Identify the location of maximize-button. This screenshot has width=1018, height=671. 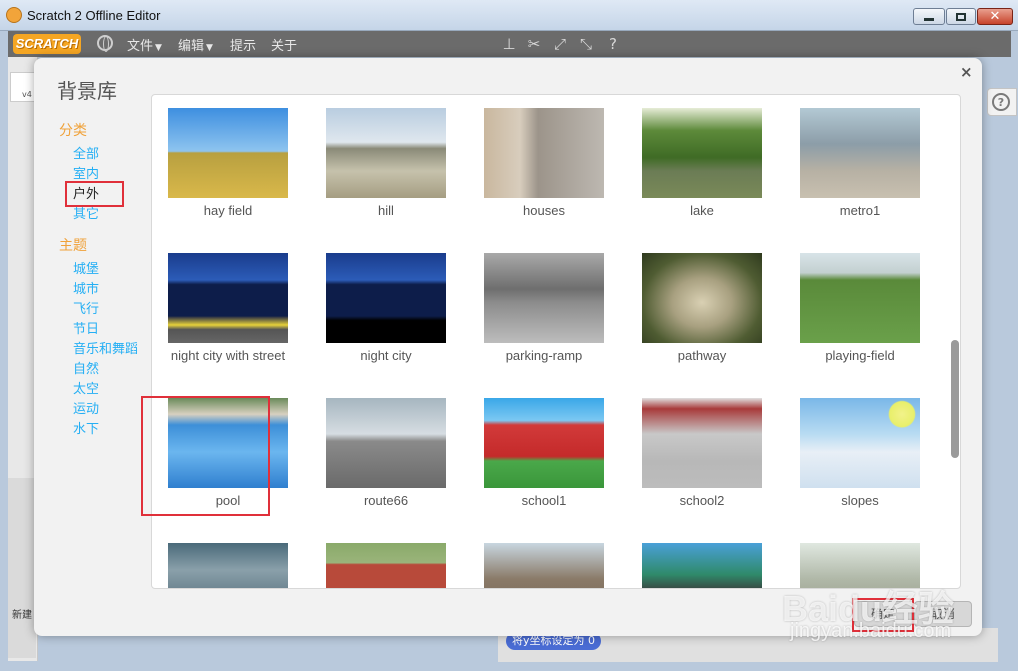
(961, 16).